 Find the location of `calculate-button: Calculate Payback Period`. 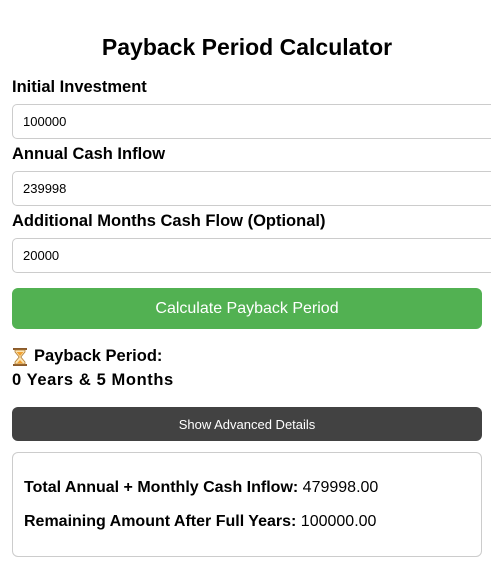

calculate-button: Calculate Payback Period is located at coordinates (247, 308).